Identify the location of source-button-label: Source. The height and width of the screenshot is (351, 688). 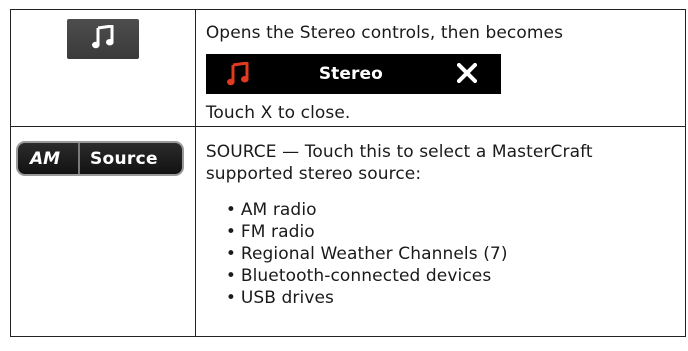
(124, 158).